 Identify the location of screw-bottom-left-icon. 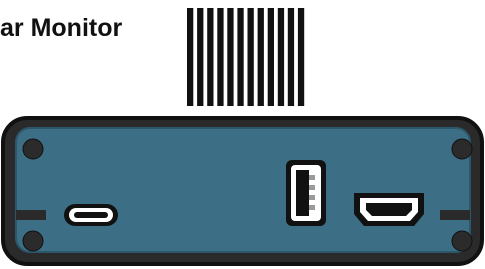
(33, 241).